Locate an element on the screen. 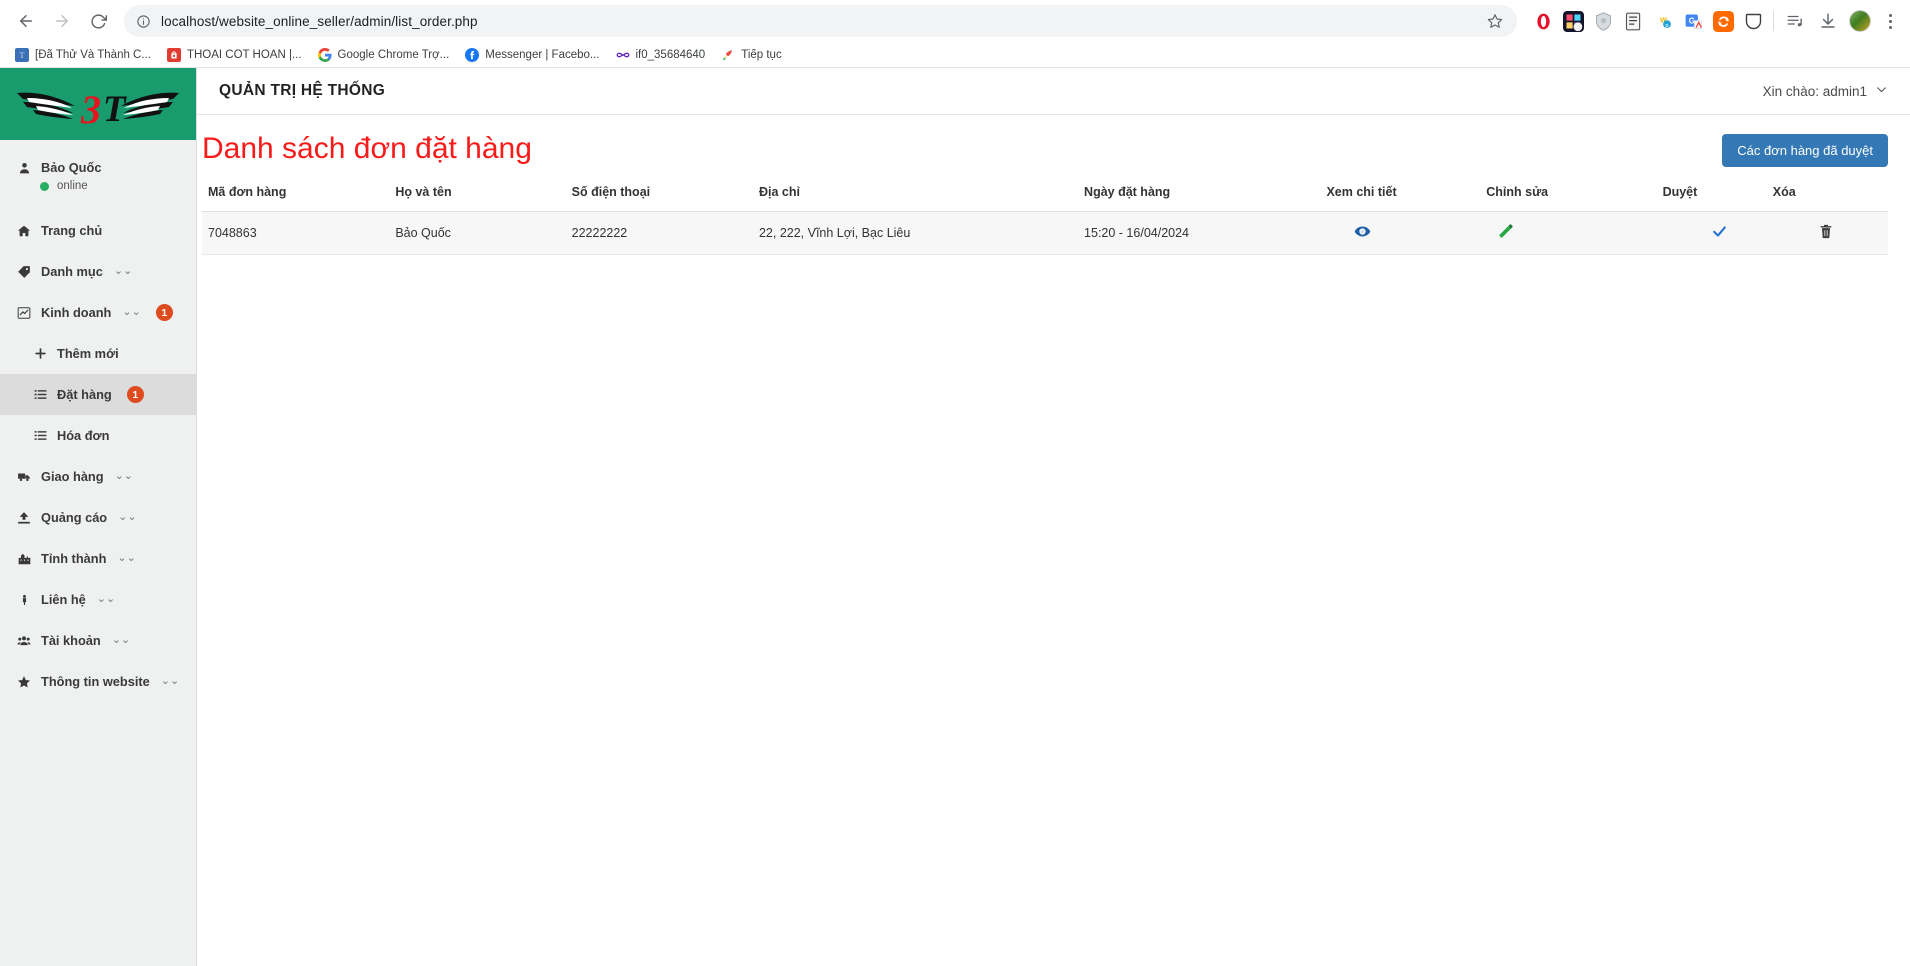 The height and width of the screenshot is (966, 1910). sidebar-item-hoa-don: Hóa đơn is located at coordinates (98, 435).